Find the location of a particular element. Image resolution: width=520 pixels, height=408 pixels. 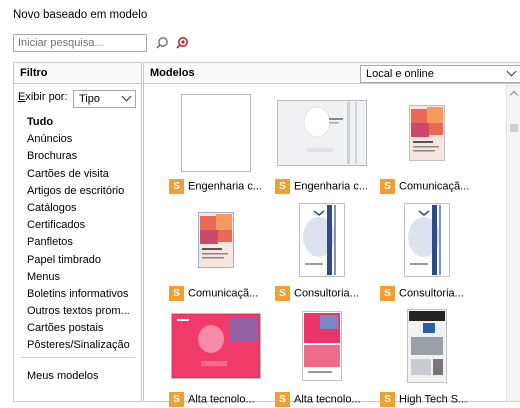

show-by-rest: xibir por: is located at coordinates (46, 97).